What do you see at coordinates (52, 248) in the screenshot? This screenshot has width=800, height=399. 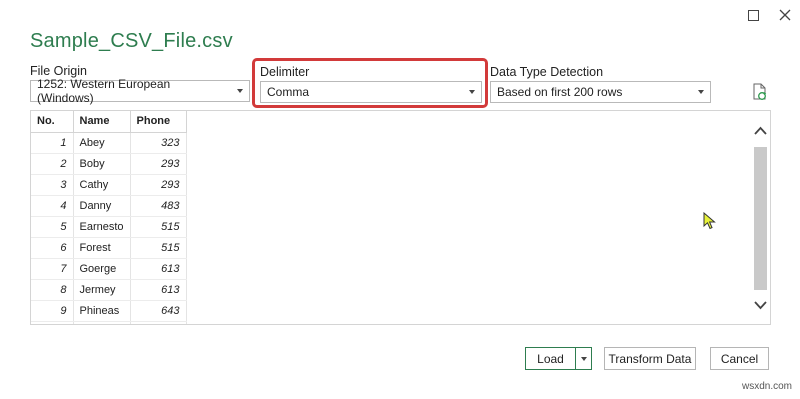 I see `cell-no: 6` at bounding box center [52, 248].